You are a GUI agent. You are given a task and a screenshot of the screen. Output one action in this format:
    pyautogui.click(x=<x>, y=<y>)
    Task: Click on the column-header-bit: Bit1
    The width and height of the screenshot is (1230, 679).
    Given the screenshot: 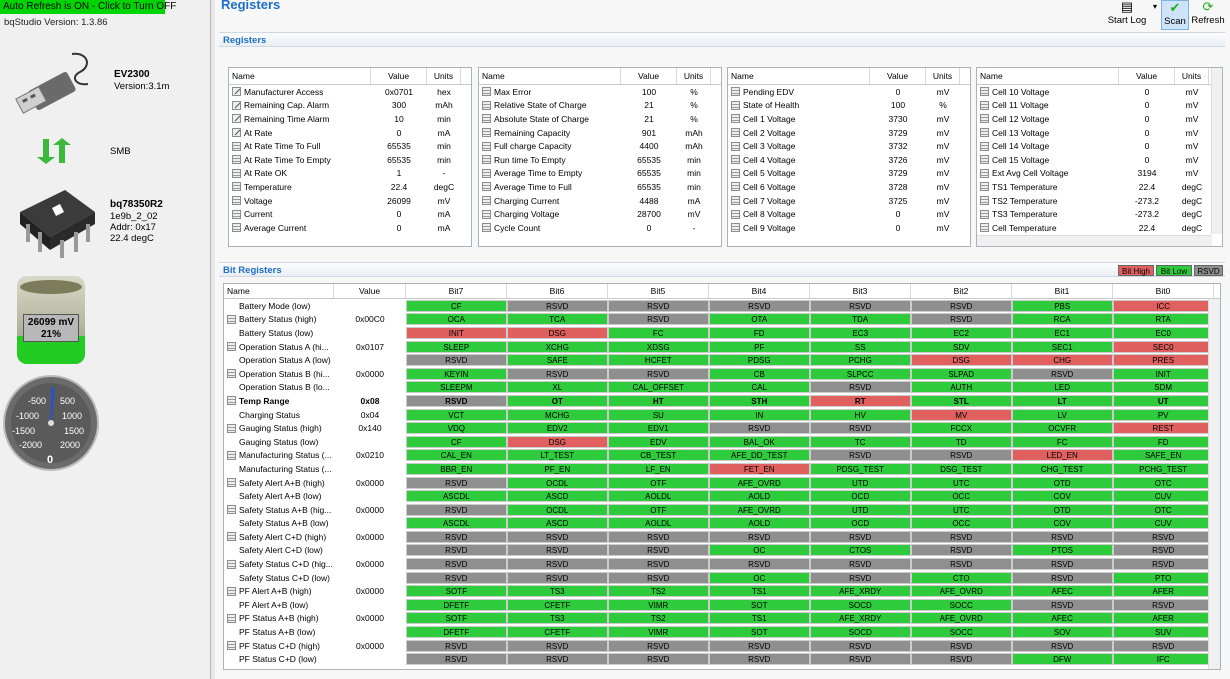 What is the action you would take?
    pyautogui.click(x=1062, y=291)
    